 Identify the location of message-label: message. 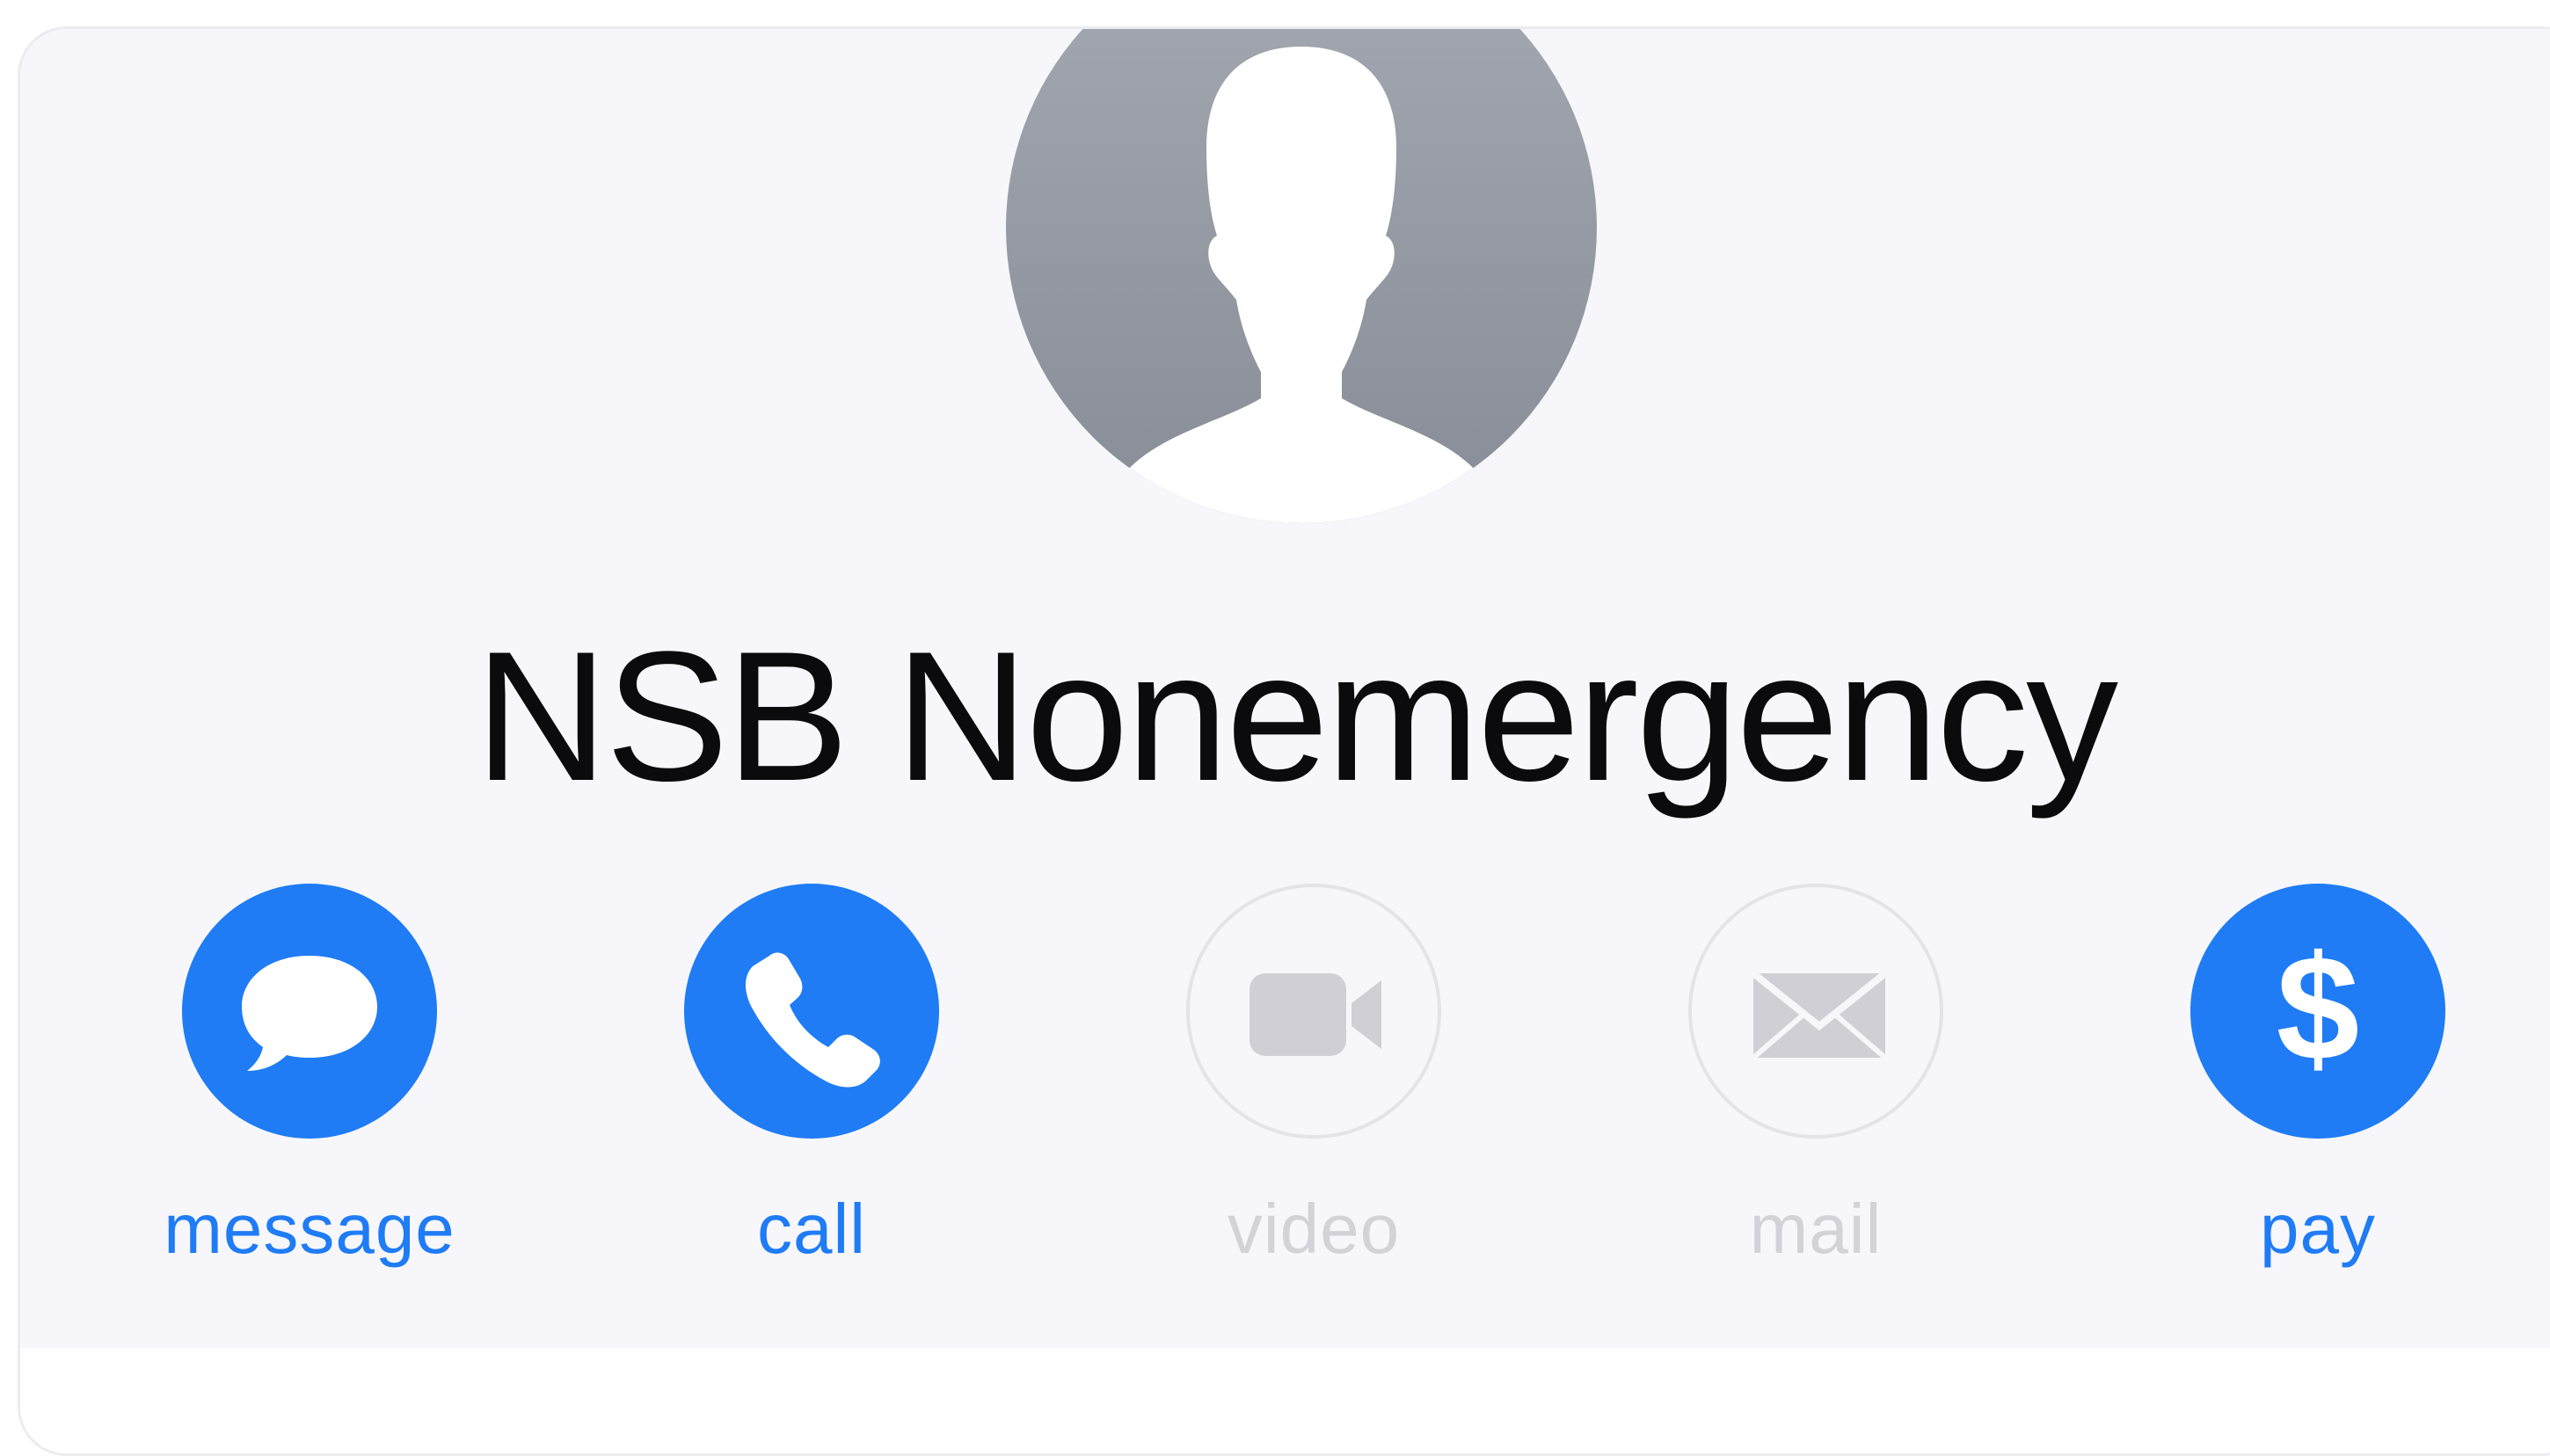
(309, 1229).